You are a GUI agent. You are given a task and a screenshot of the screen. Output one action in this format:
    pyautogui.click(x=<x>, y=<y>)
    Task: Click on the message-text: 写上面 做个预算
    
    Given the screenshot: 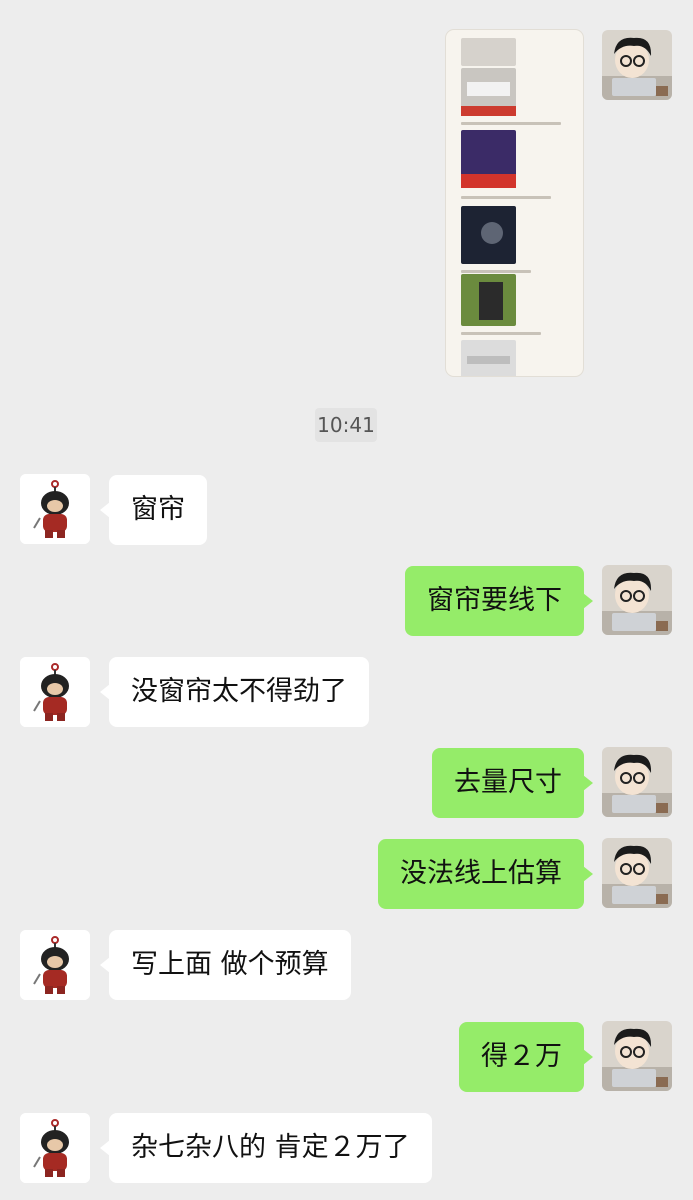 What is the action you would take?
    pyautogui.click(x=230, y=964)
    